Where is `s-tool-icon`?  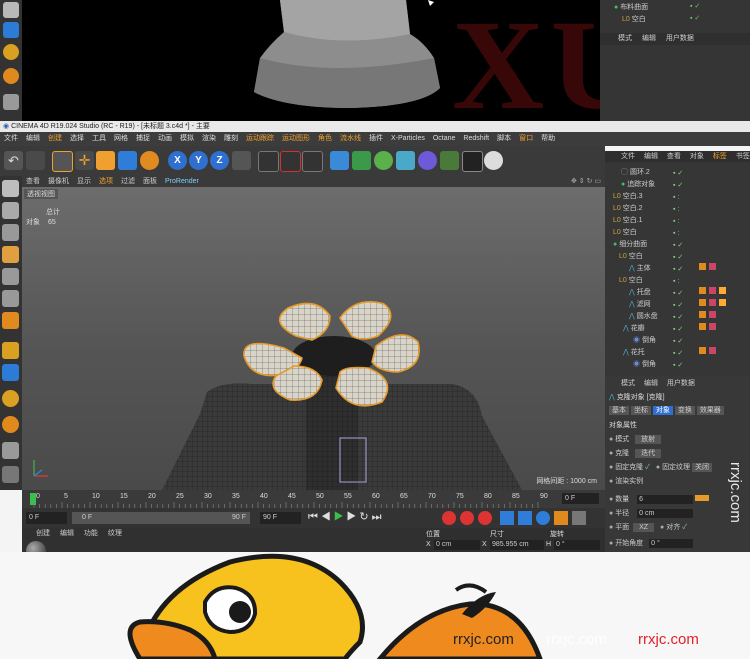
s-tool-icon is located at coordinates (11, 52).